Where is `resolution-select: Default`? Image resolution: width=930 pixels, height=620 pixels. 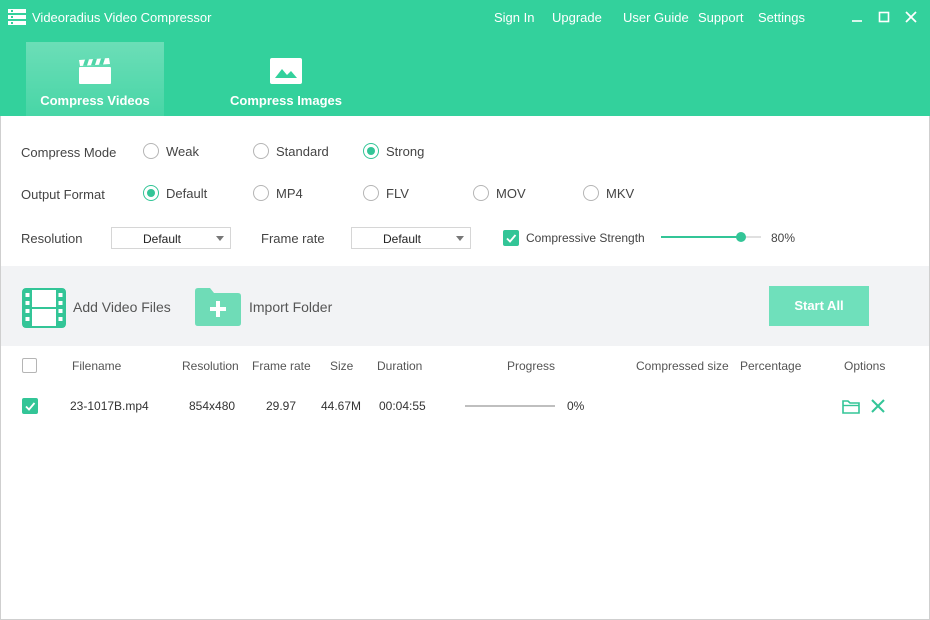 resolution-select: Default is located at coordinates (171, 238).